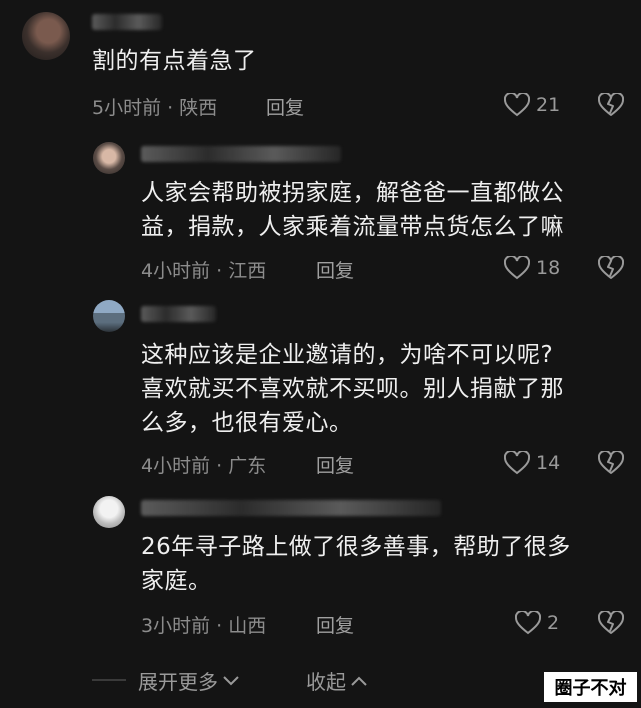 The height and width of the screenshot is (708, 641). Describe the element at coordinates (204, 466) in the screenshot. I see `comment-meta: 4小时前 · 广东` at that location.